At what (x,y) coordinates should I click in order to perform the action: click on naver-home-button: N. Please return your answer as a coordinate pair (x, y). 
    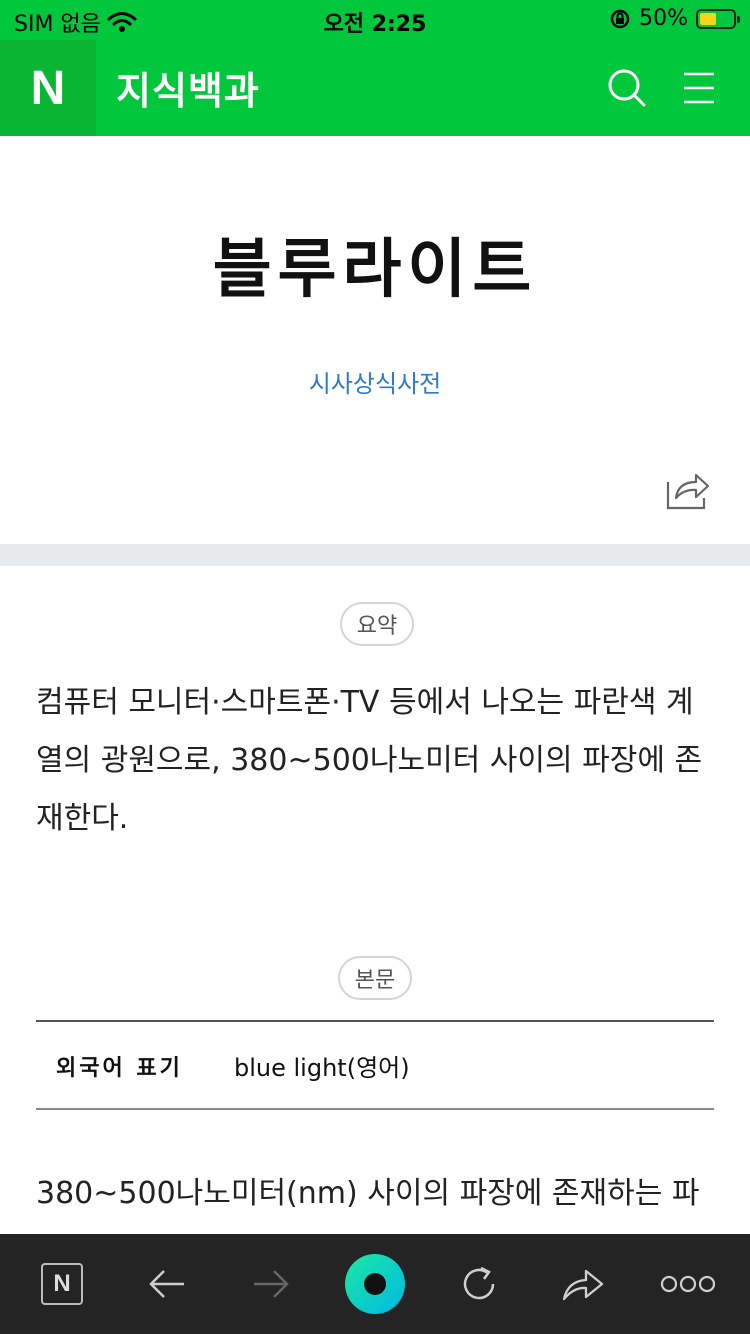
    Looking at the image, I should click on (62, 1284).